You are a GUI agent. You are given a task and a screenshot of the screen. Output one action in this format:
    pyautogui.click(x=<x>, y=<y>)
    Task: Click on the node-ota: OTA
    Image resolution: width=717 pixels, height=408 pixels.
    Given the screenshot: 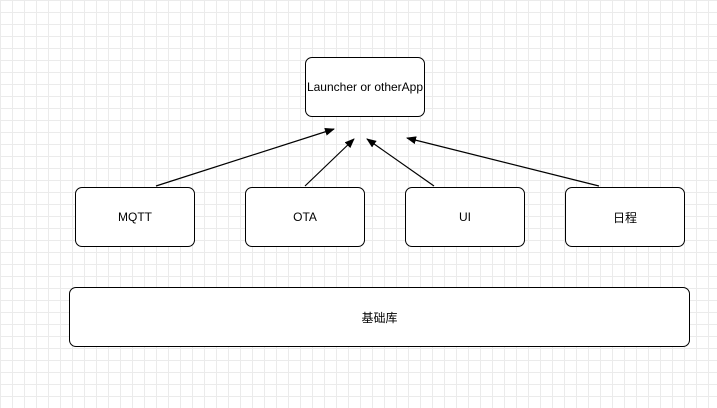 What is the action you would take?
    pyautogui.click(x=305, y=217)
    